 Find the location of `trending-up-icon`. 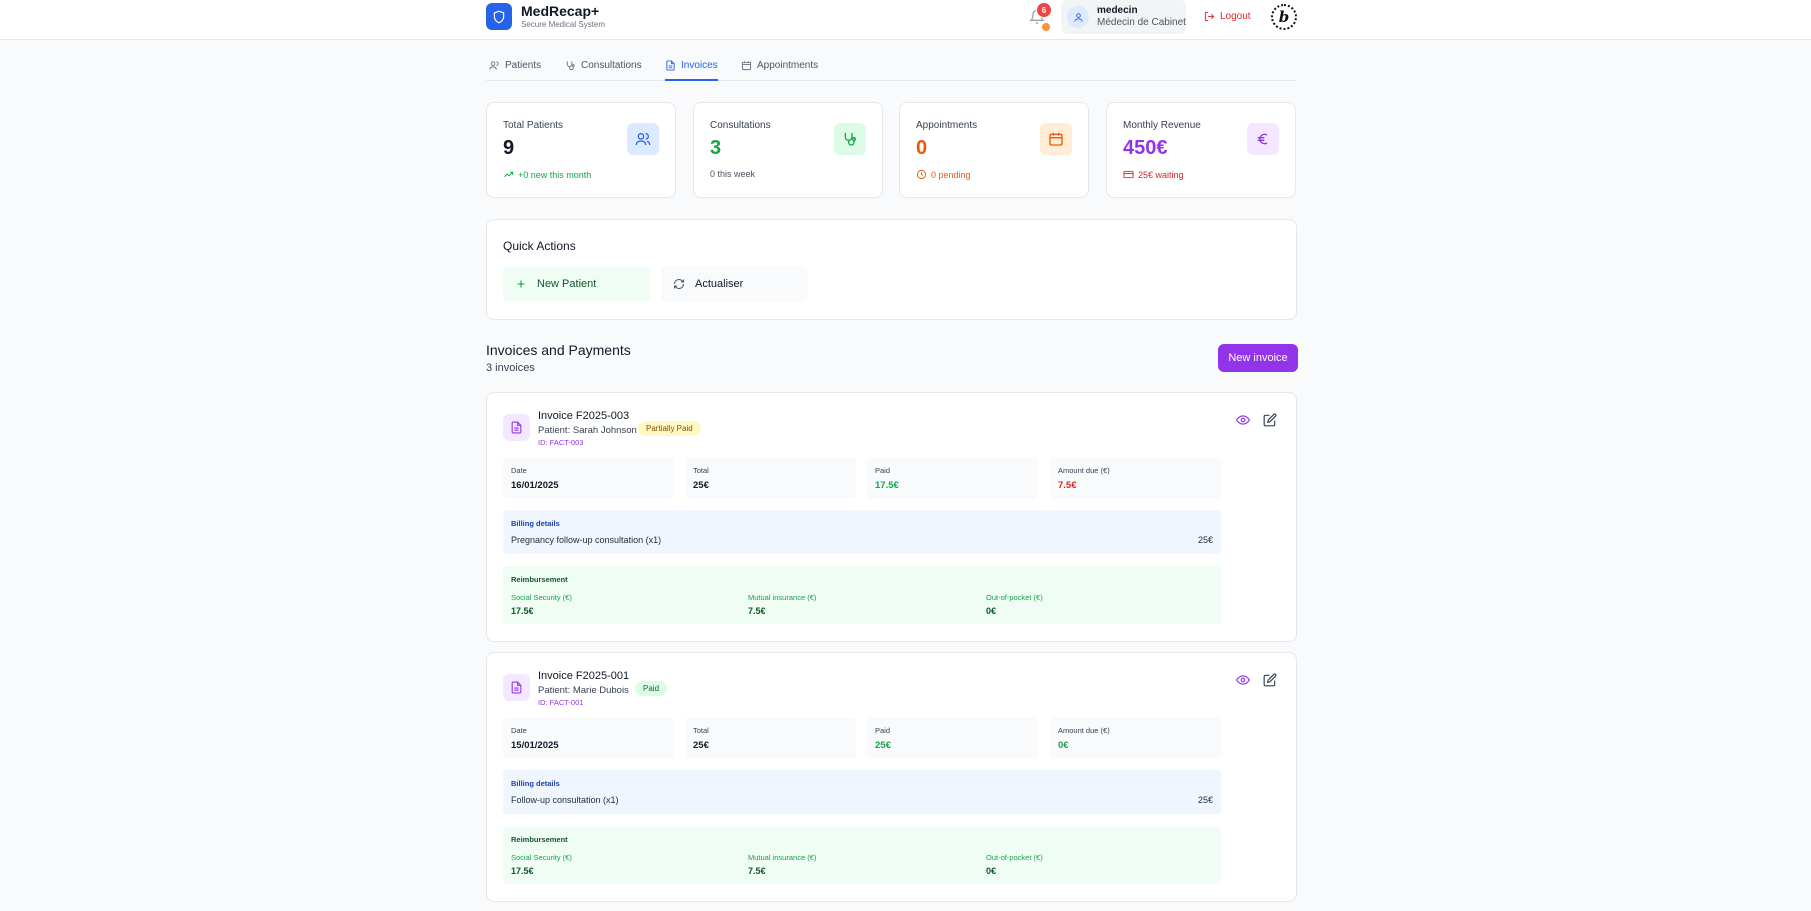

trending-up-icon is located at coordinates (509, 174).